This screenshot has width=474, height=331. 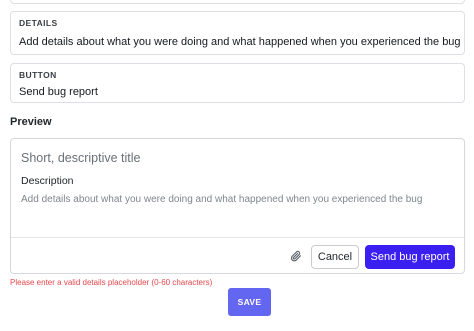 I want to click on preview-title-input, so click(x=171, y=158).